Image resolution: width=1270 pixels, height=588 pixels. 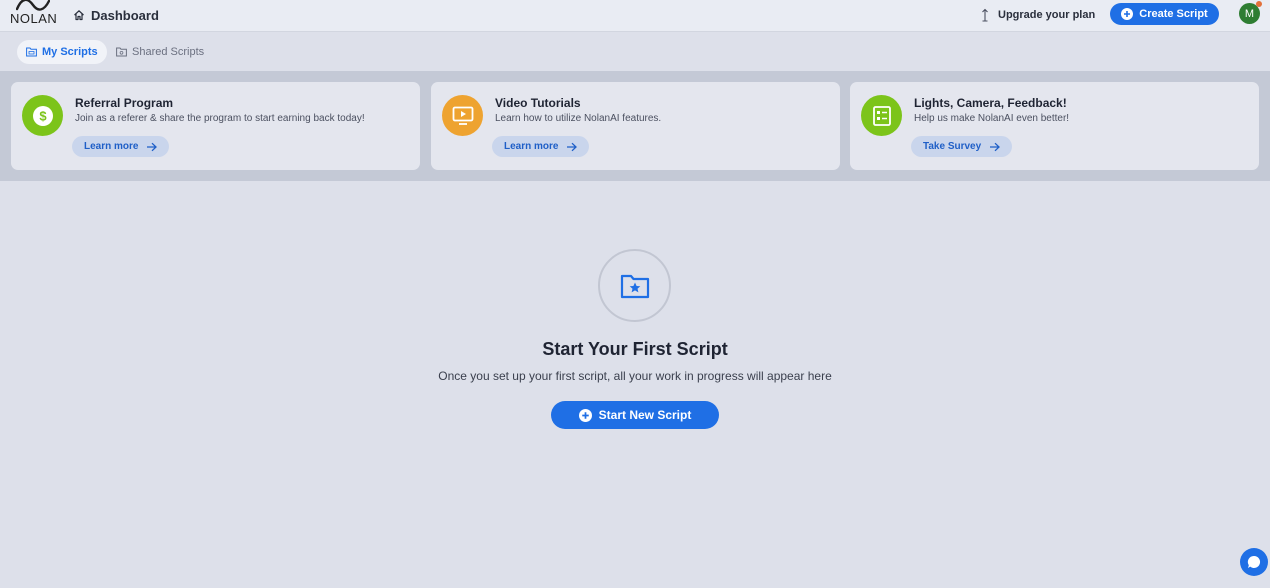 I want to click on empty-state-icon-circle, so click(x=634, y=285).